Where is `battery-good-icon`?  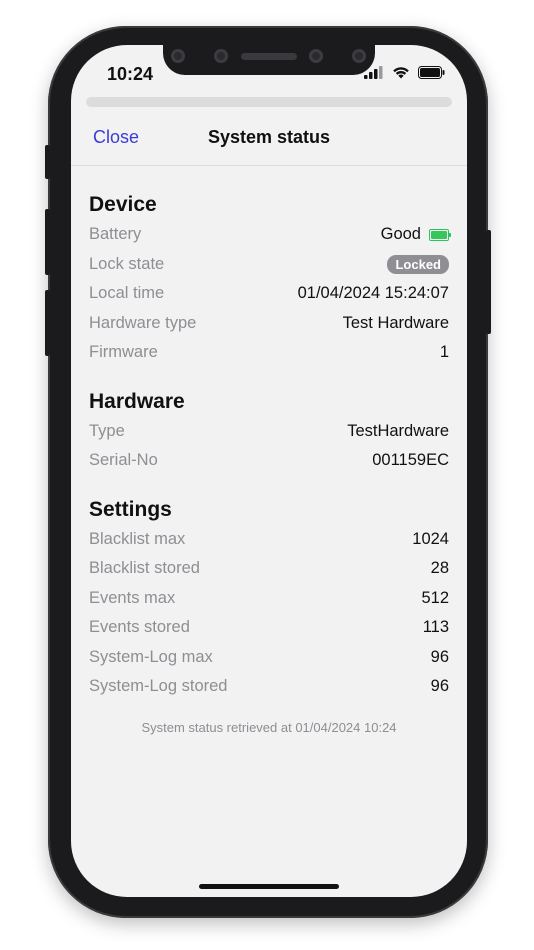 battery-good-icon is located at coordinates (440, 234).